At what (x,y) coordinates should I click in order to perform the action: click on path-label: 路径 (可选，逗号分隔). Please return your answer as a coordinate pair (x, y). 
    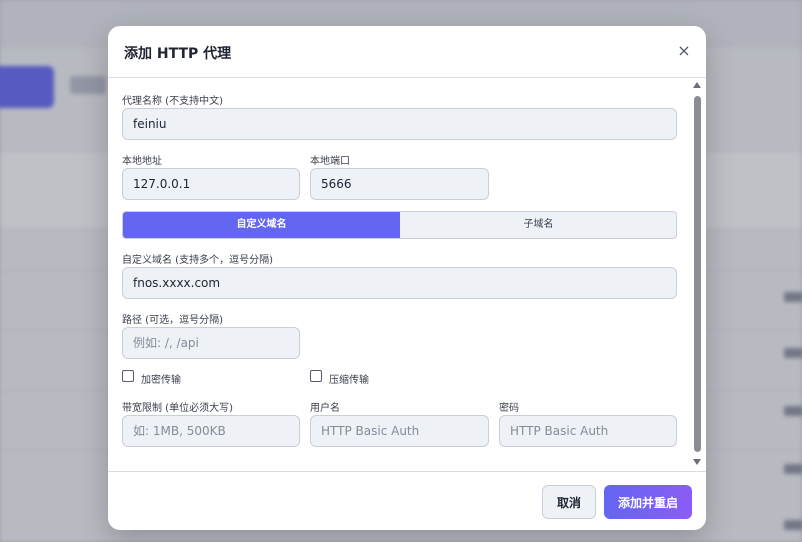
    Looking at the image, I should click on (172, 320).